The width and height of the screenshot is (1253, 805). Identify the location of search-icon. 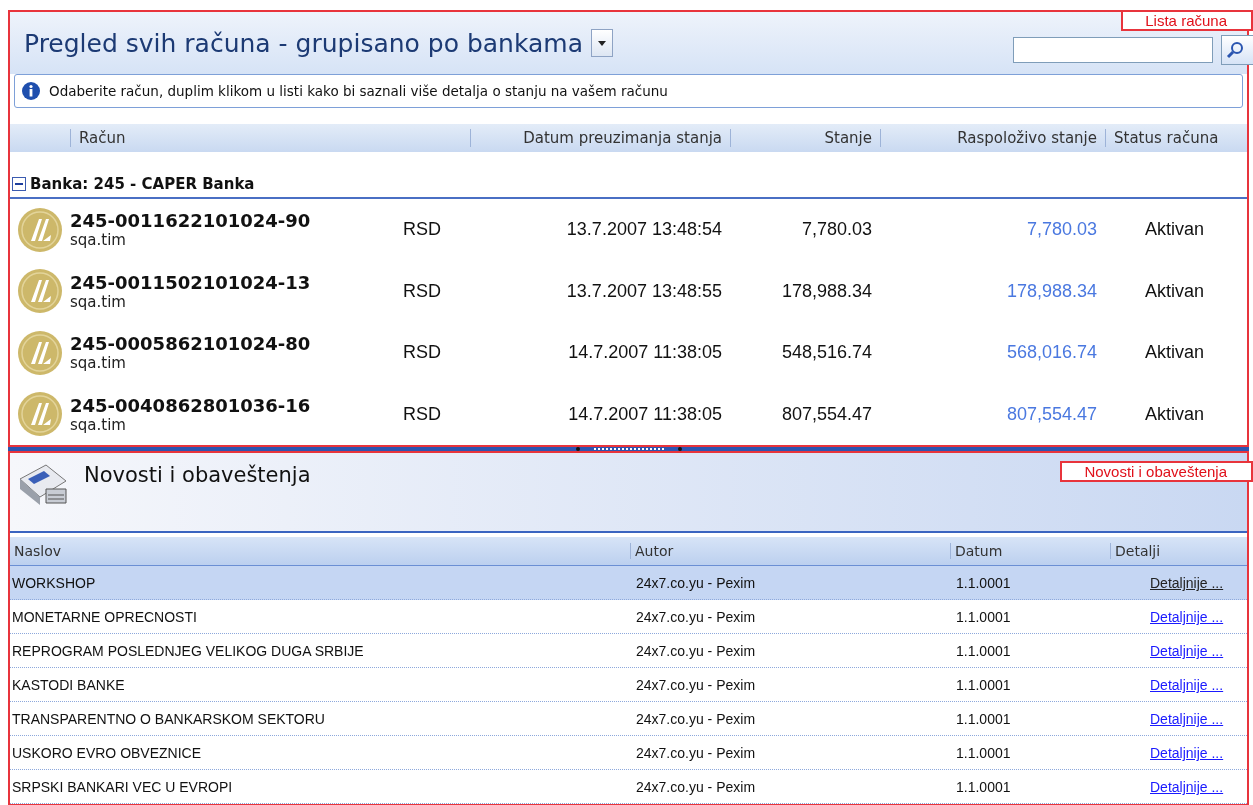
(1235, 50).